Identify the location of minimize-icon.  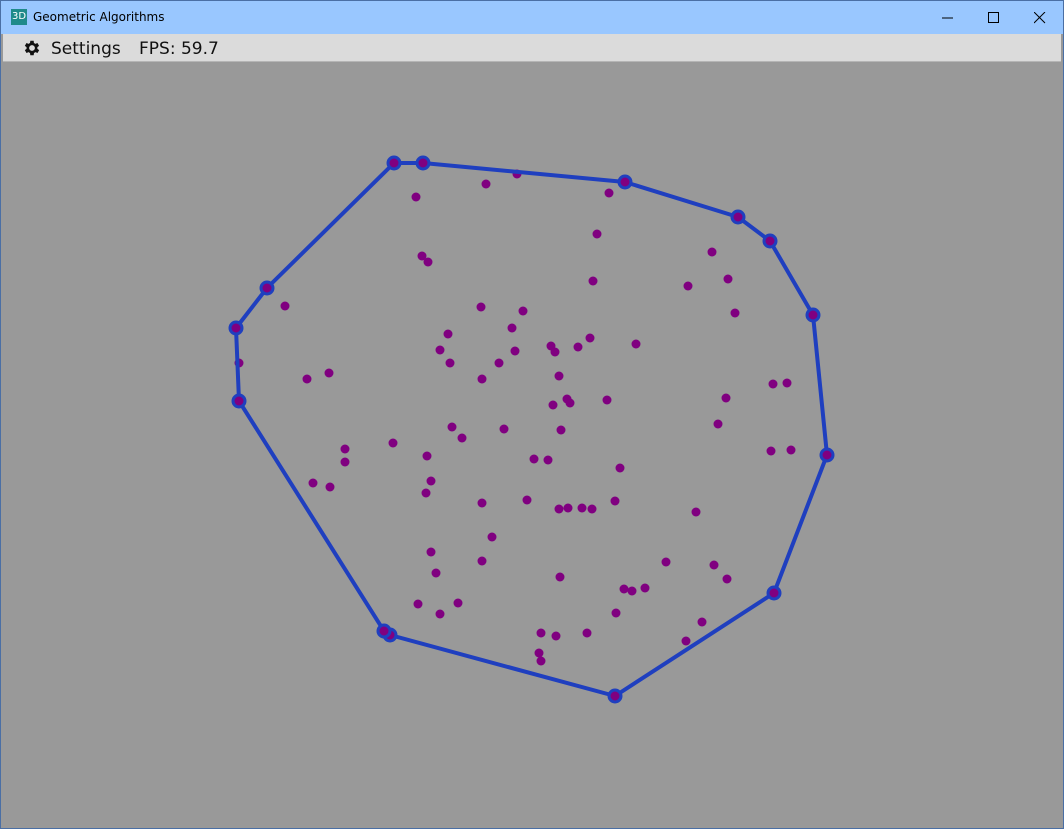
(947, 18).